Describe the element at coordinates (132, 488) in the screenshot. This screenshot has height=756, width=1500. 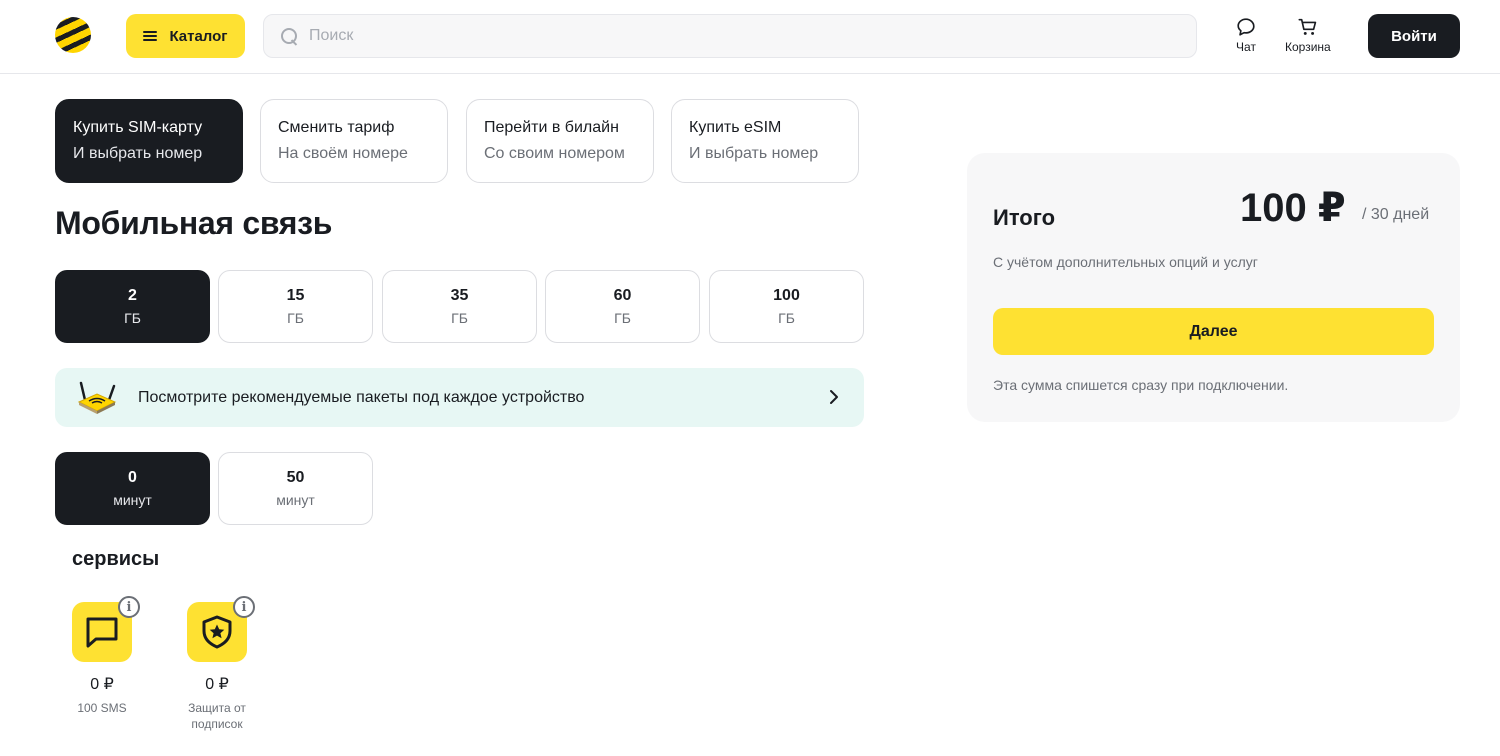
I see `minutes-option-0: 0 минут` at that location.